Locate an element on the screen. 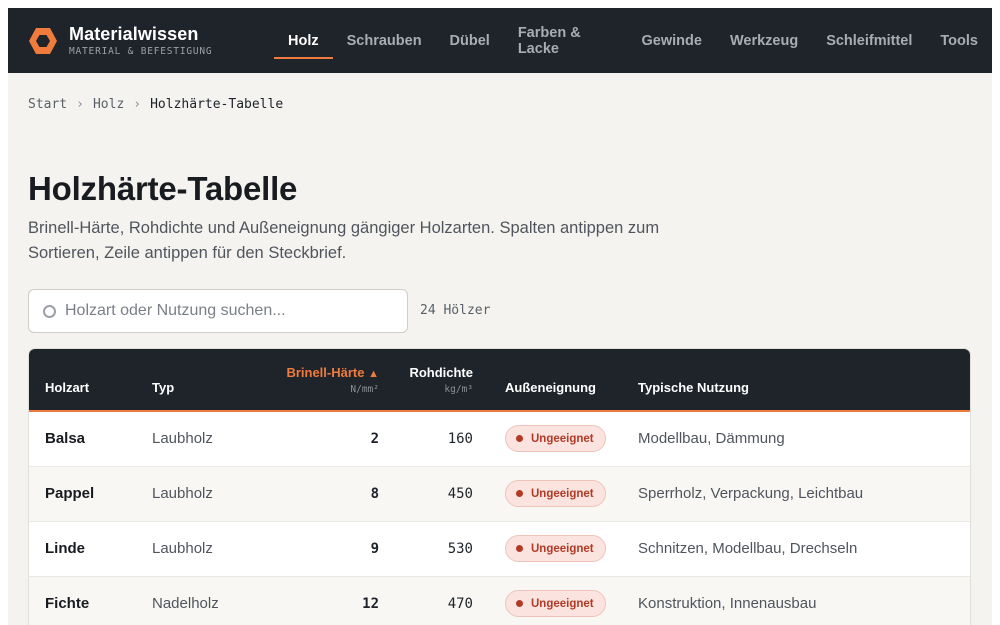 The width and height of the screenshot is (1000, 625). cell-name: Linde is located at coordinates (65, 548).